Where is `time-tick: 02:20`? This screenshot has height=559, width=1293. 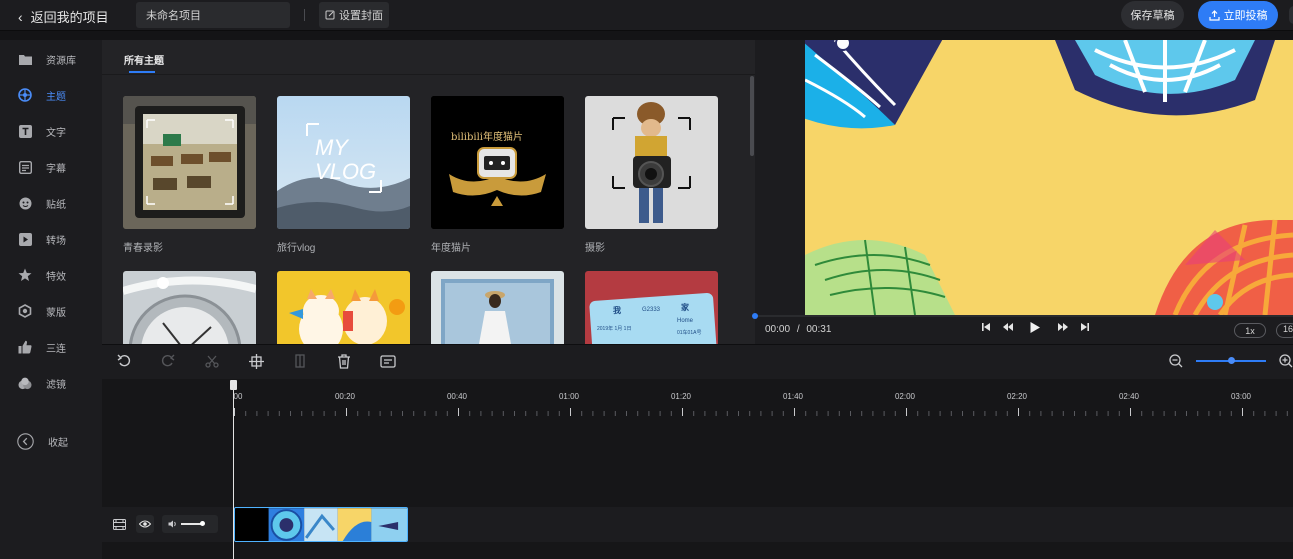 time-tick: 02:20 is located at coordinates (1017, 396).